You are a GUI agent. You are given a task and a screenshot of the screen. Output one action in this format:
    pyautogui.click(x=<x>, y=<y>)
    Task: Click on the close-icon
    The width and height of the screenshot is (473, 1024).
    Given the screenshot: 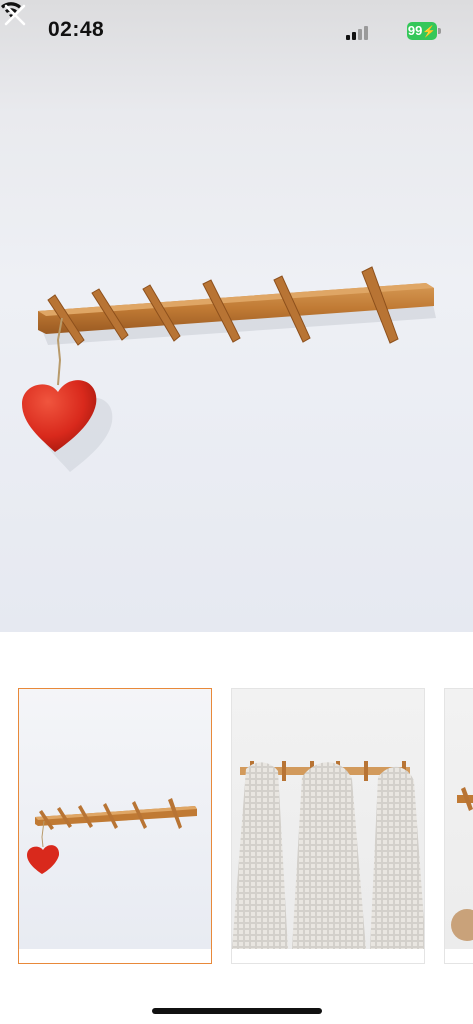 What is the action you would take?
    pyautogui.click(x=15, y=15)
    